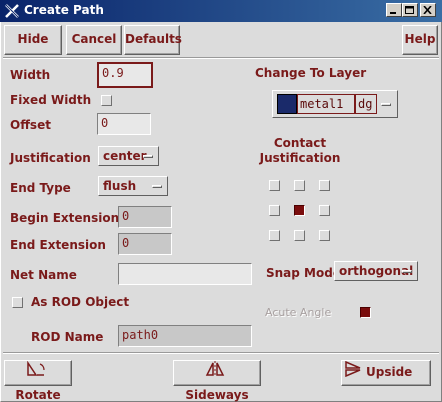  What do you see at coordinates (65, 218) in the screenshot?
I see `begin-extension-label: Begin Extension` at bounding box center [65, 218].